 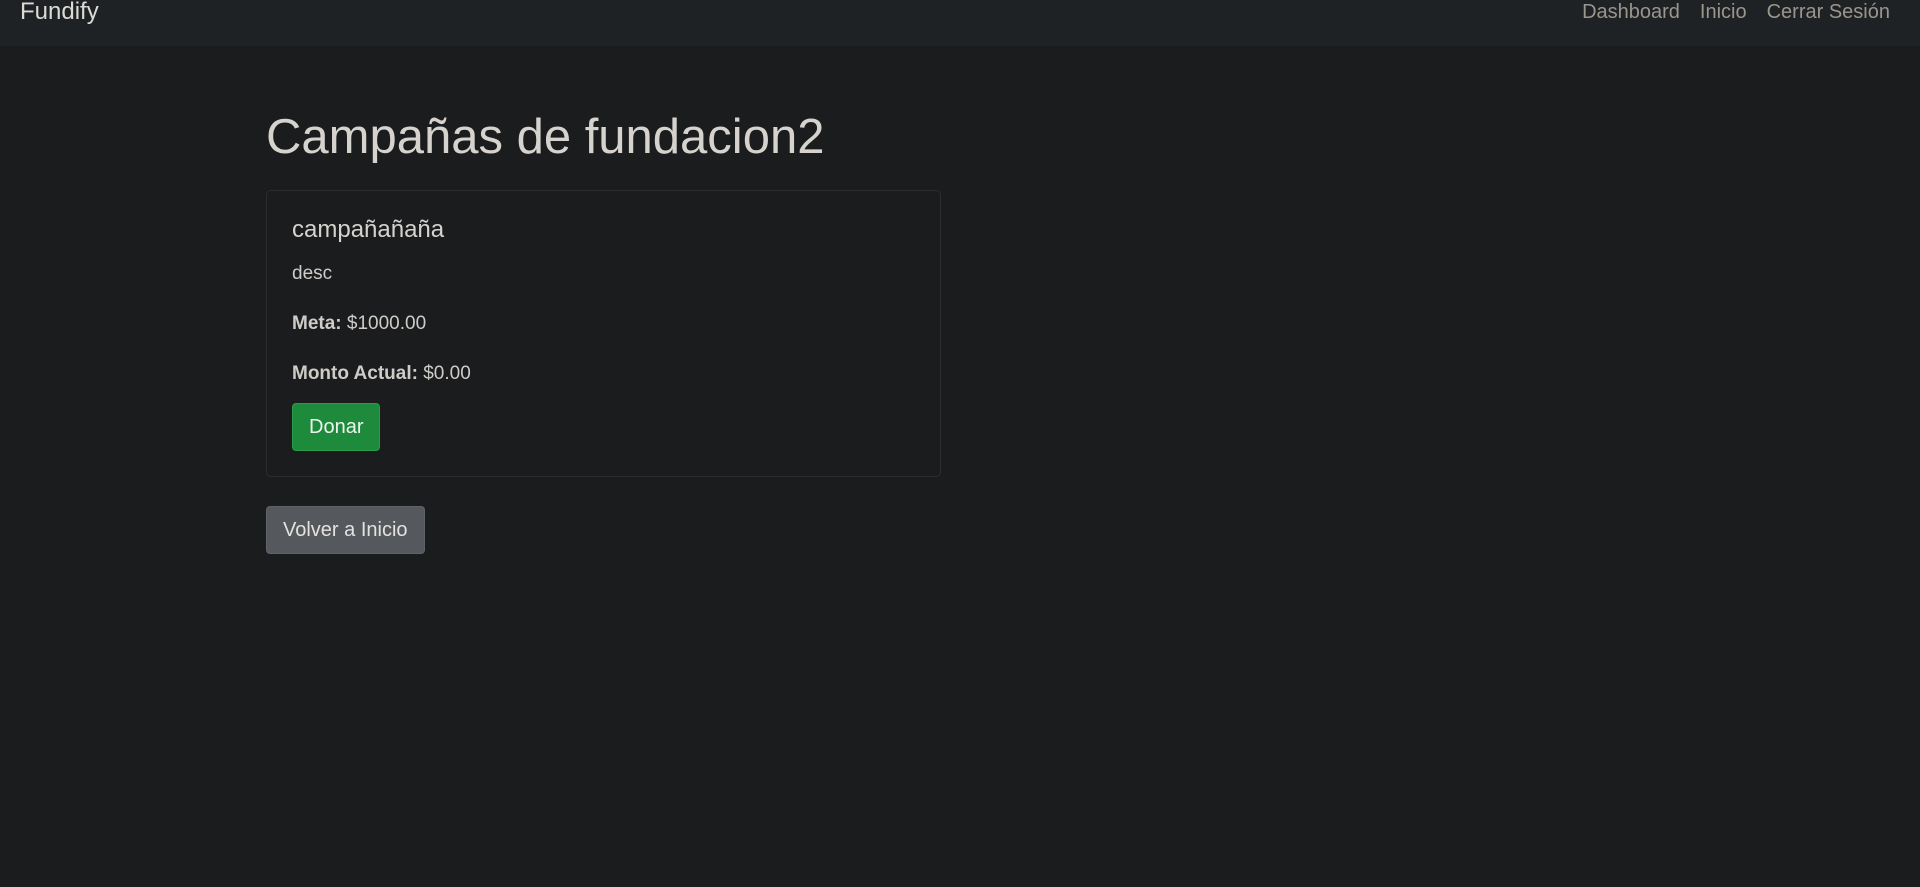 I want to click on navbar: Fundify Dashboard Inicio Cerrar Sesión, so click(x=960, y=23).